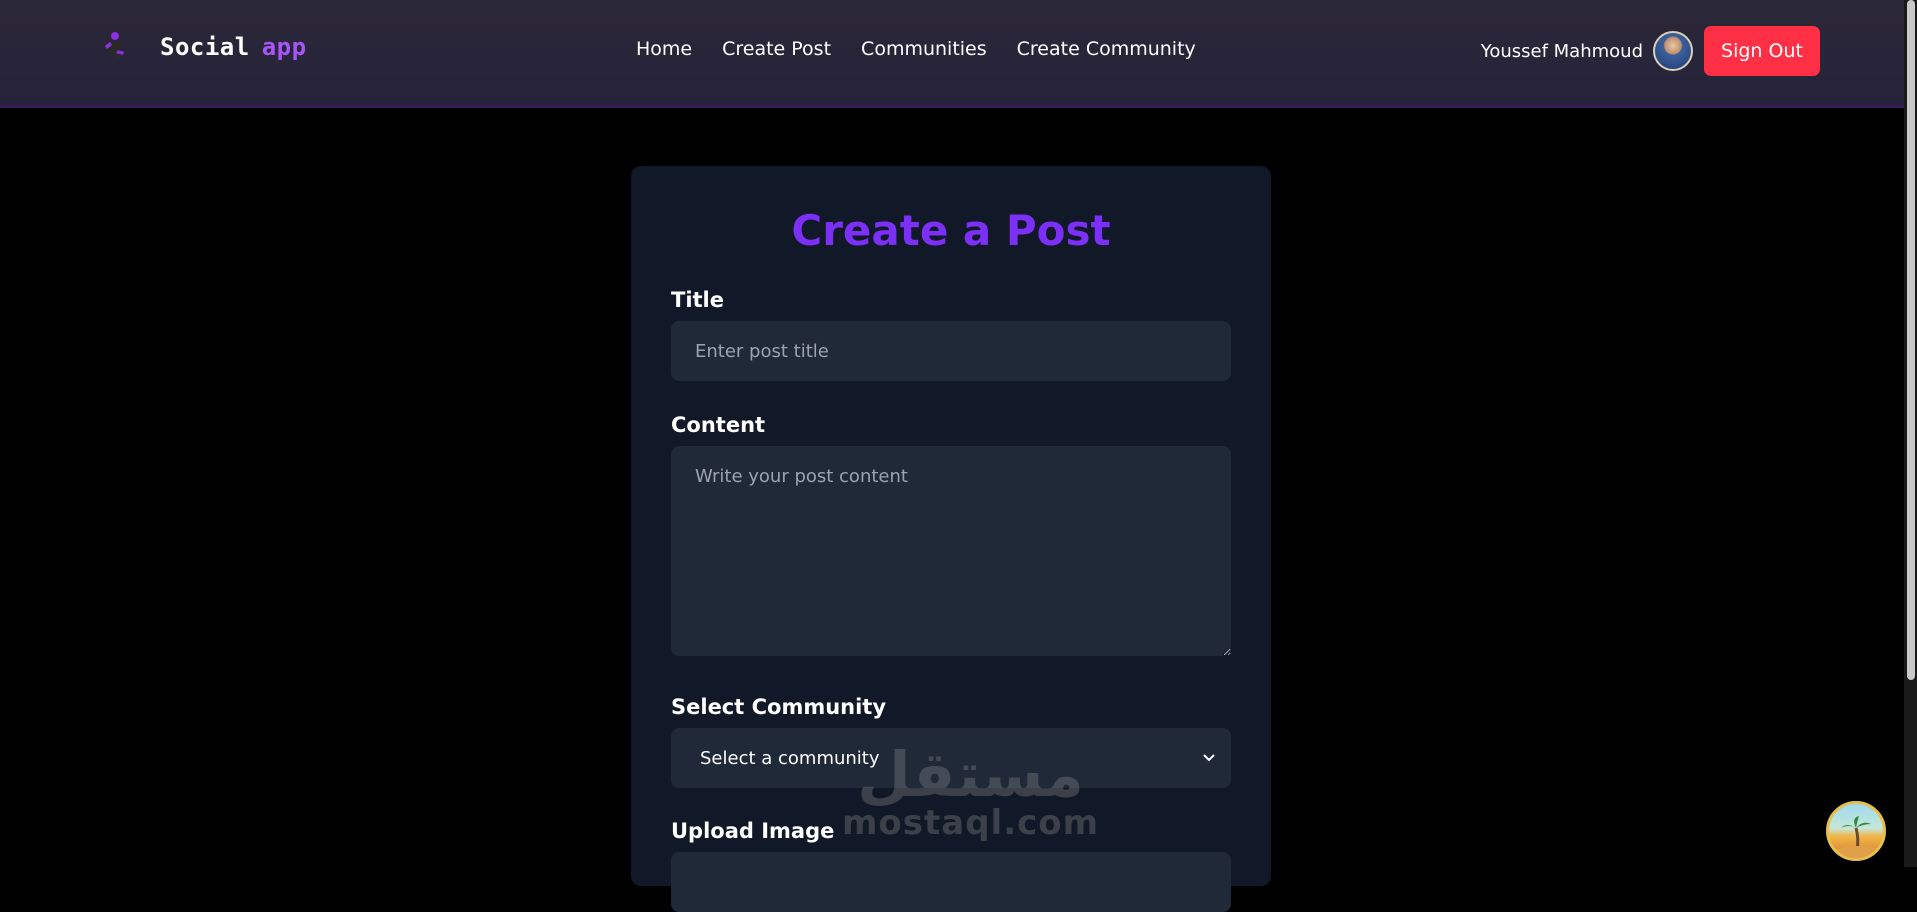 This screenshot has width=1917, height=912. What do you see at coordinates (753, 831) in the screenshot?
I see `upload-label: Upload Image` at bounding box center [753, 831].